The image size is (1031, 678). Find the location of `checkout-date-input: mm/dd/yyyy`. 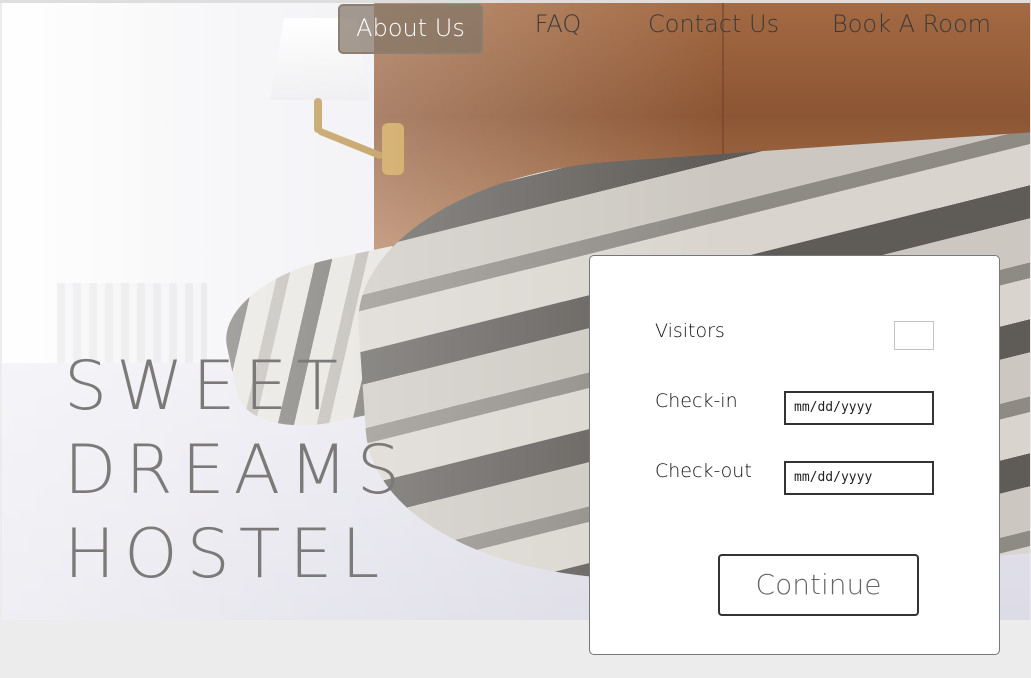

checkout-date-input: mm/dd/yyyy is located at coordinates (859, 478).